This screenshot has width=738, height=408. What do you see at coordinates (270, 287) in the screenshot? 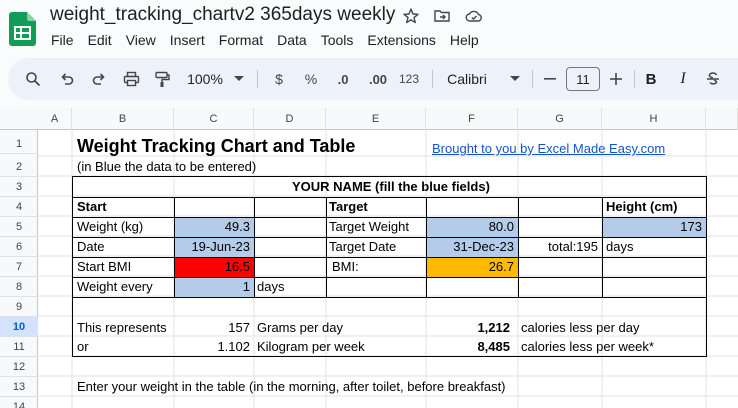
I see `weight-every-unit: days` at bounding box center [270, 287].